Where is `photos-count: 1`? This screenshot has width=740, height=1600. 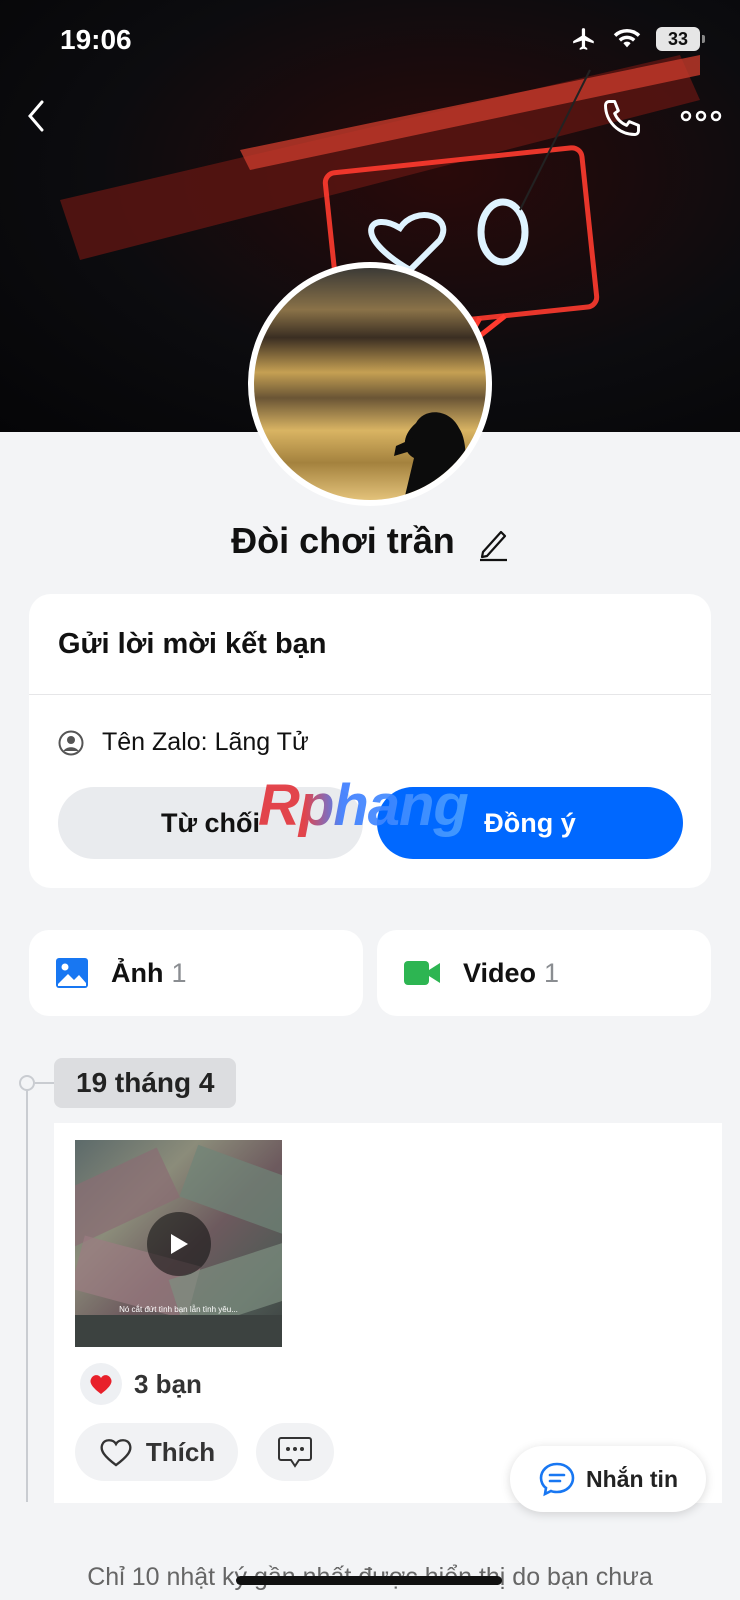
photos-count: 1 is located at coordinates (179, 972).